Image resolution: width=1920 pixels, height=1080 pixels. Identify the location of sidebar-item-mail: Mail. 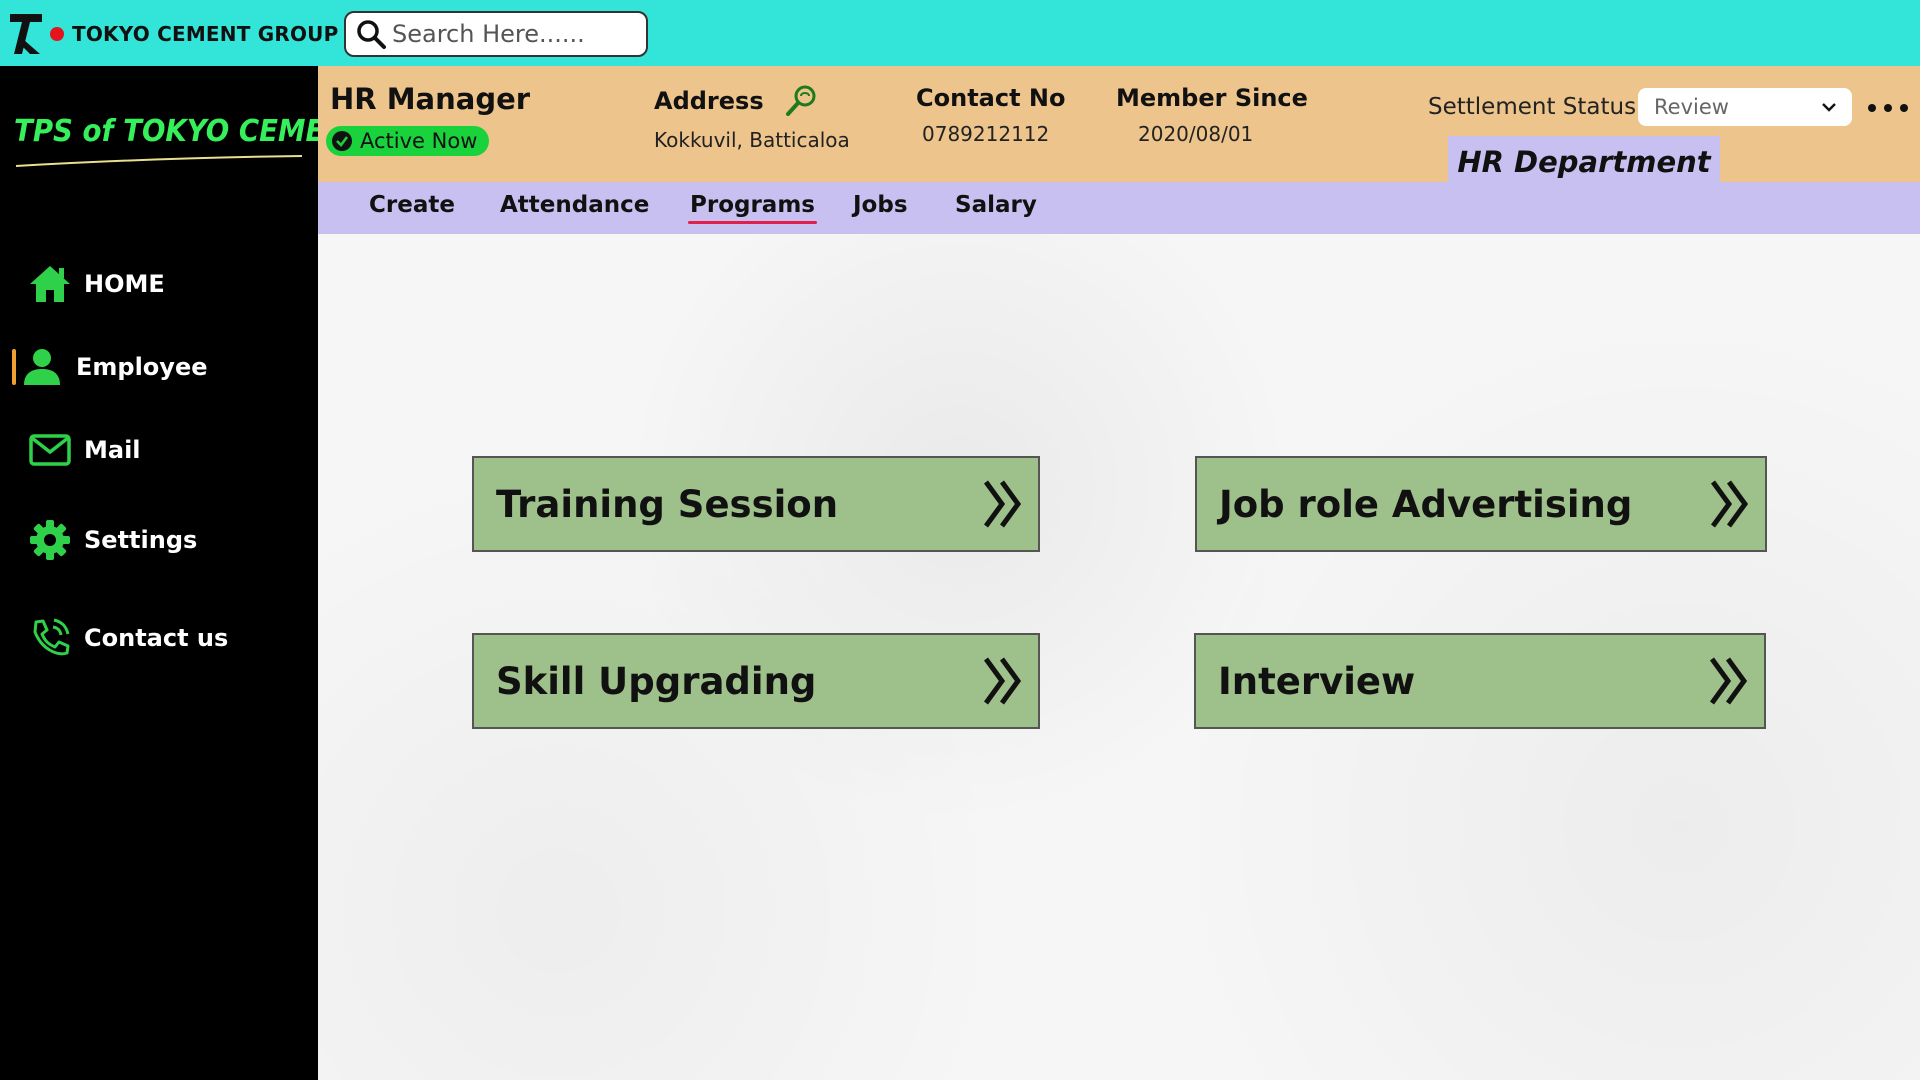
(159, 450).